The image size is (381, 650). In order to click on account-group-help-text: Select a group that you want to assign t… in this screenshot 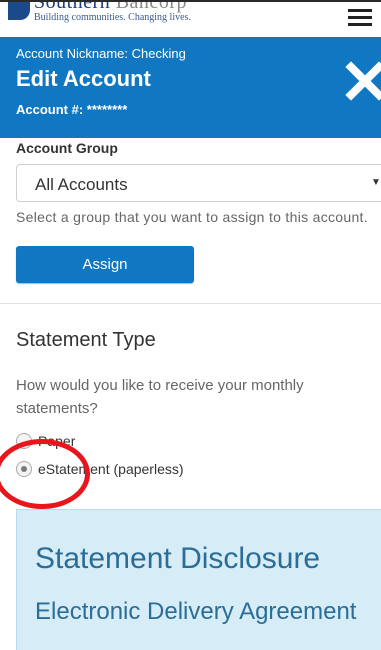, I will do `click(192, 217)`.